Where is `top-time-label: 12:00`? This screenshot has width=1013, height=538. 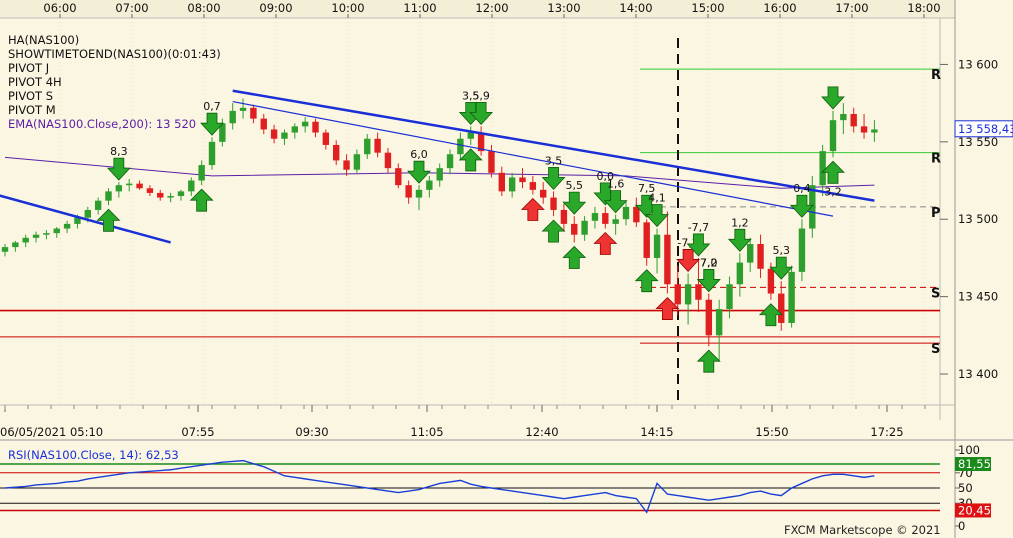
top-time-label: 12:00 is located at coordinates (491, 8).